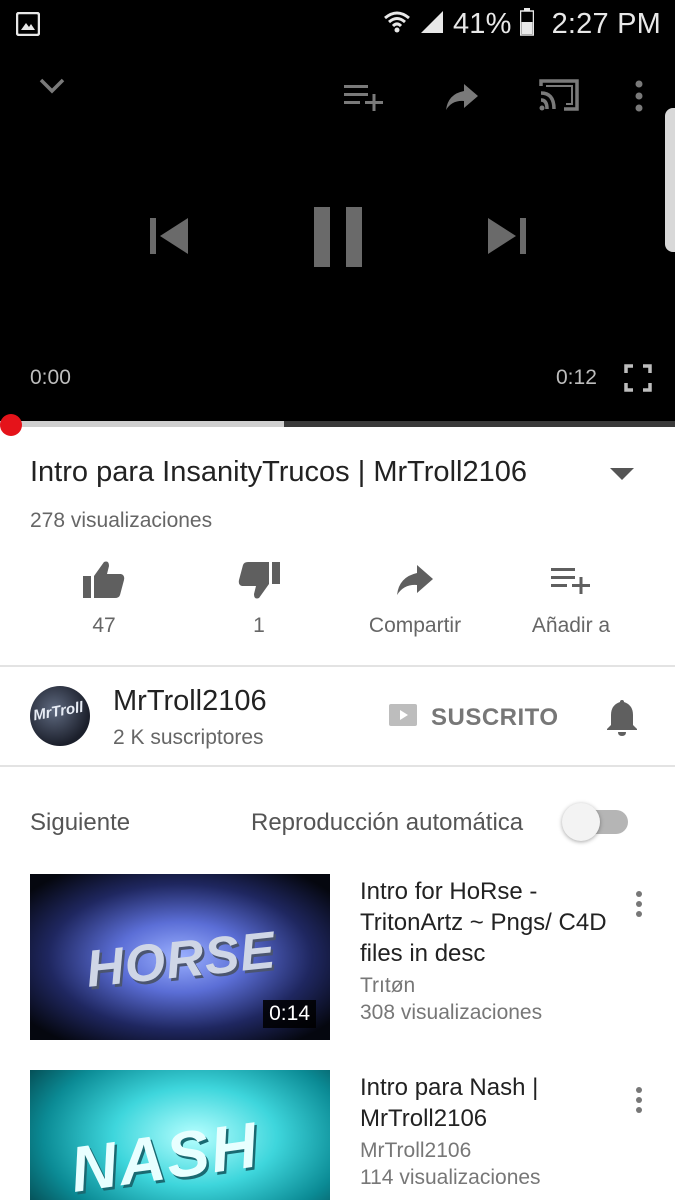  I want to click on channel-avatar: MrTroll, so click(60, 716).